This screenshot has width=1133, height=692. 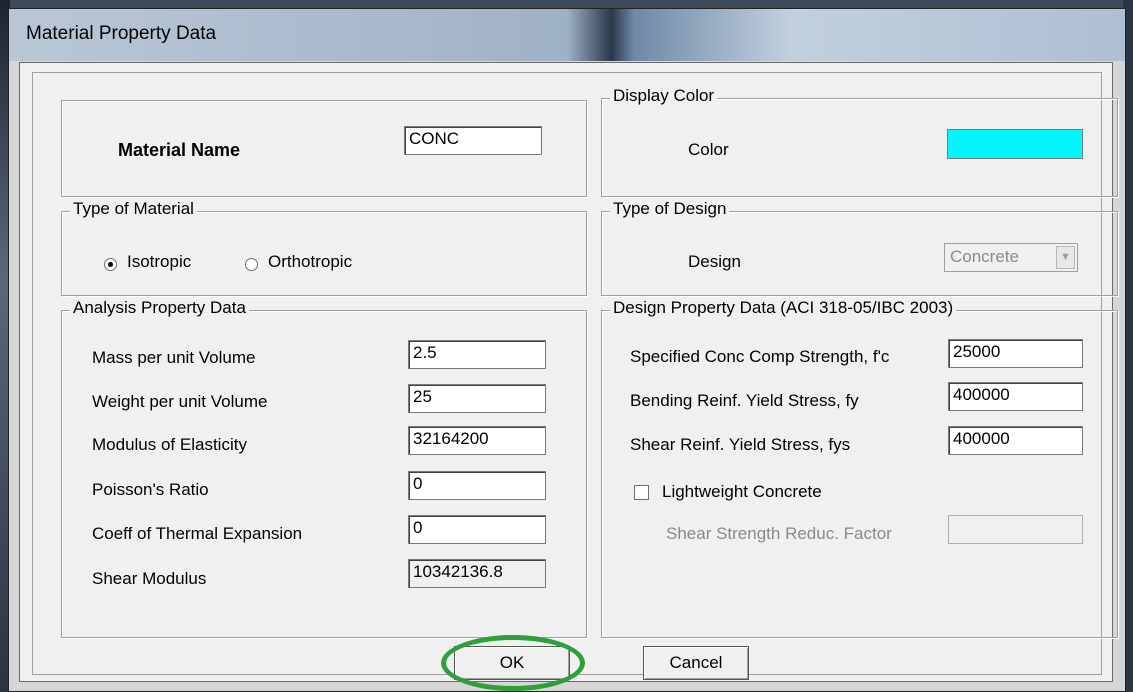 I want to click on design-select-value: Concrete, so click(x=984, y=256).